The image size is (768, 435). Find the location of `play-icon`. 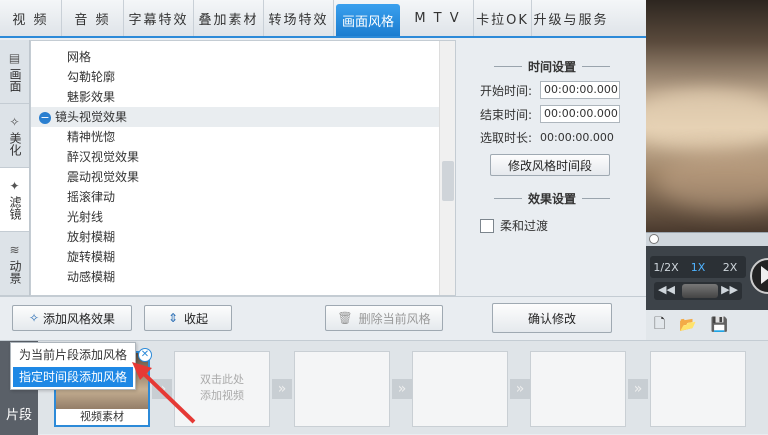

play-icon is located at coordinates (764, 275).